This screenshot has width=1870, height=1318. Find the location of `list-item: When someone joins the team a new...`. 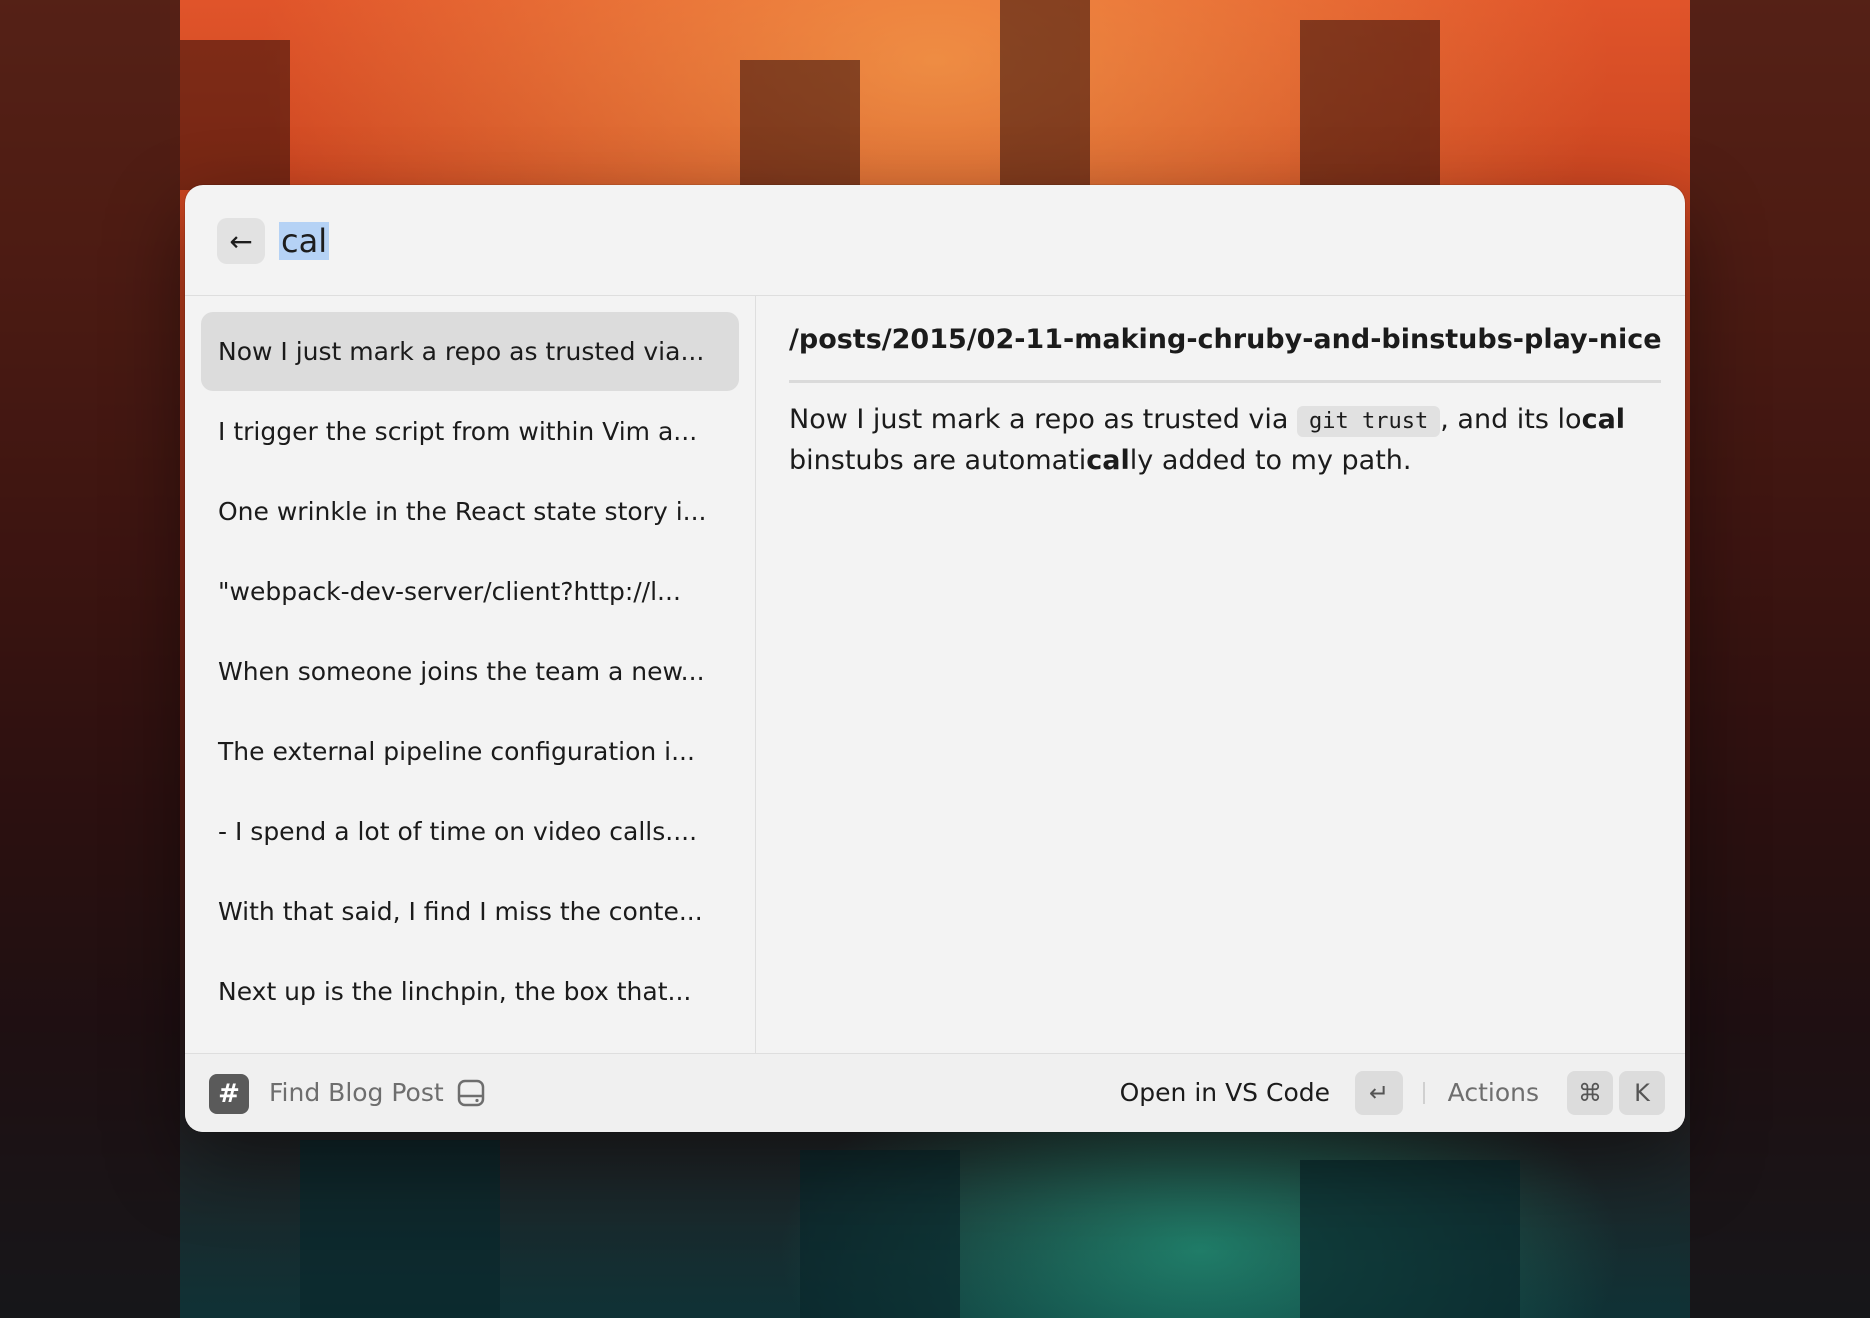

list-item: When someone joins the team a new... is located at coordinates (470, 671).